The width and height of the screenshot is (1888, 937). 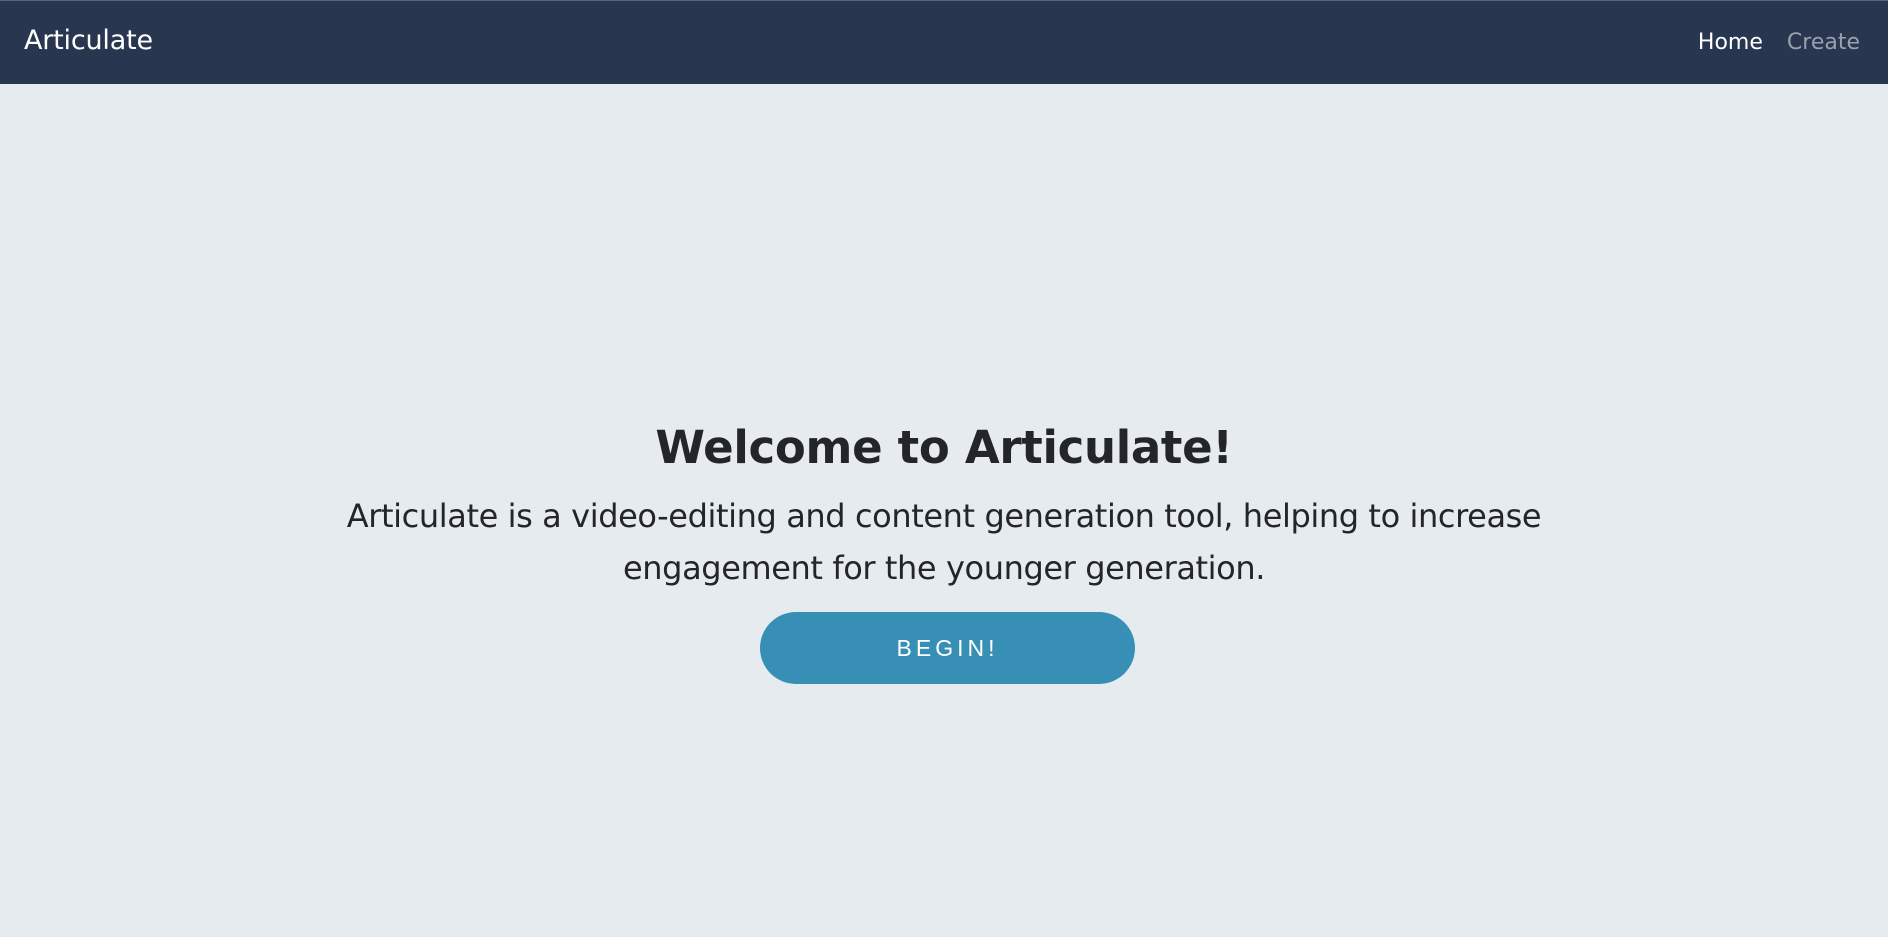 What do you see at coordinates (1730, 43) in the screenshot?
I see `nav-link-home: Home` at bounding box center [1730, 43].